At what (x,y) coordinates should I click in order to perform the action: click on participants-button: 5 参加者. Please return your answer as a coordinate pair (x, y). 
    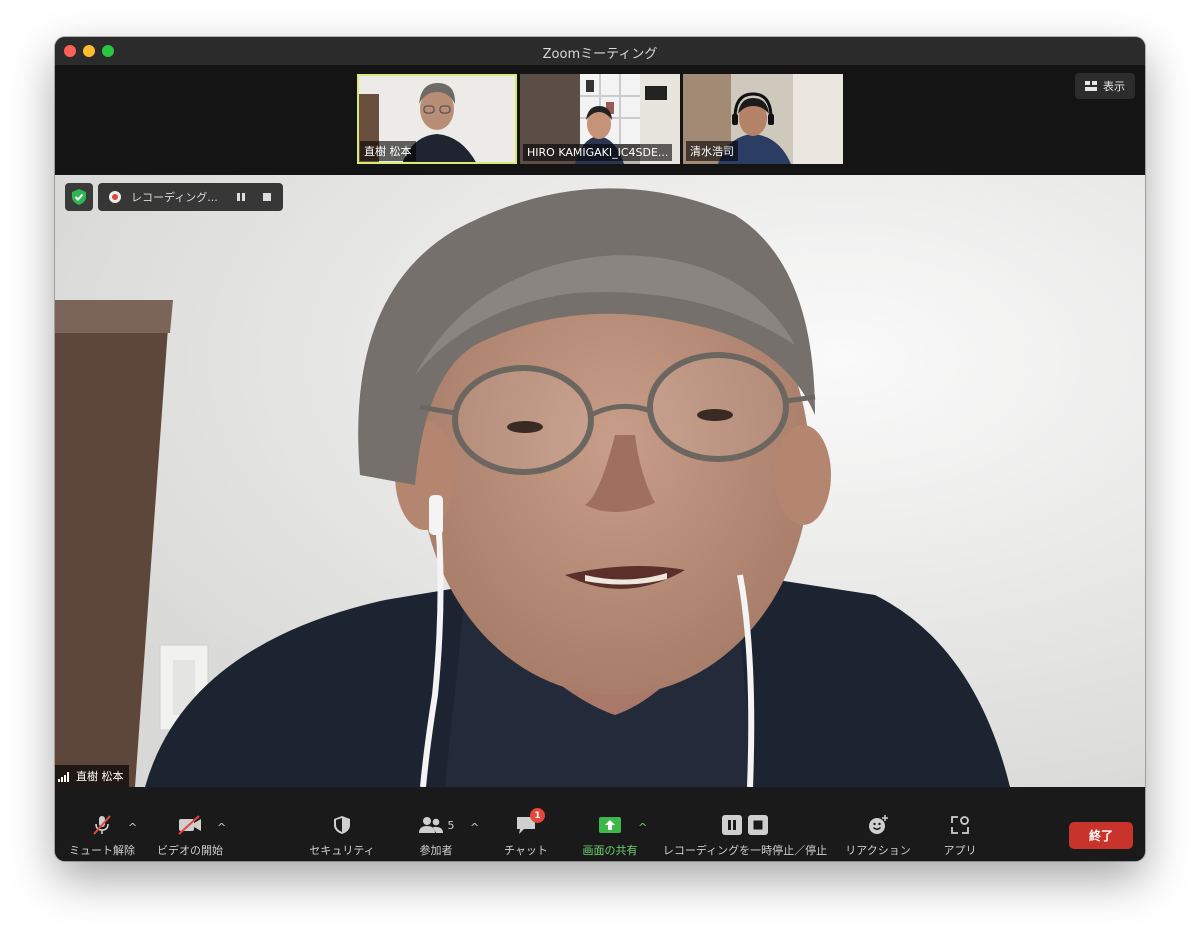
    Looking at the image, I should click on (436, 824).